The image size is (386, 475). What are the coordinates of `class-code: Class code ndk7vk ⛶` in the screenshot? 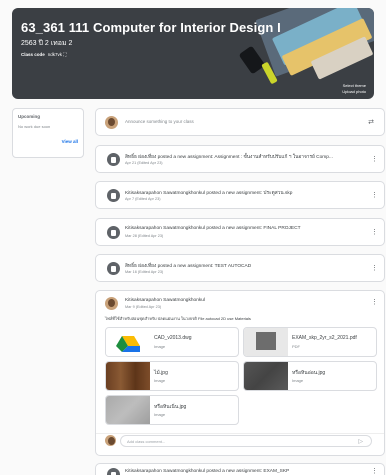 It's located at (43, 54).